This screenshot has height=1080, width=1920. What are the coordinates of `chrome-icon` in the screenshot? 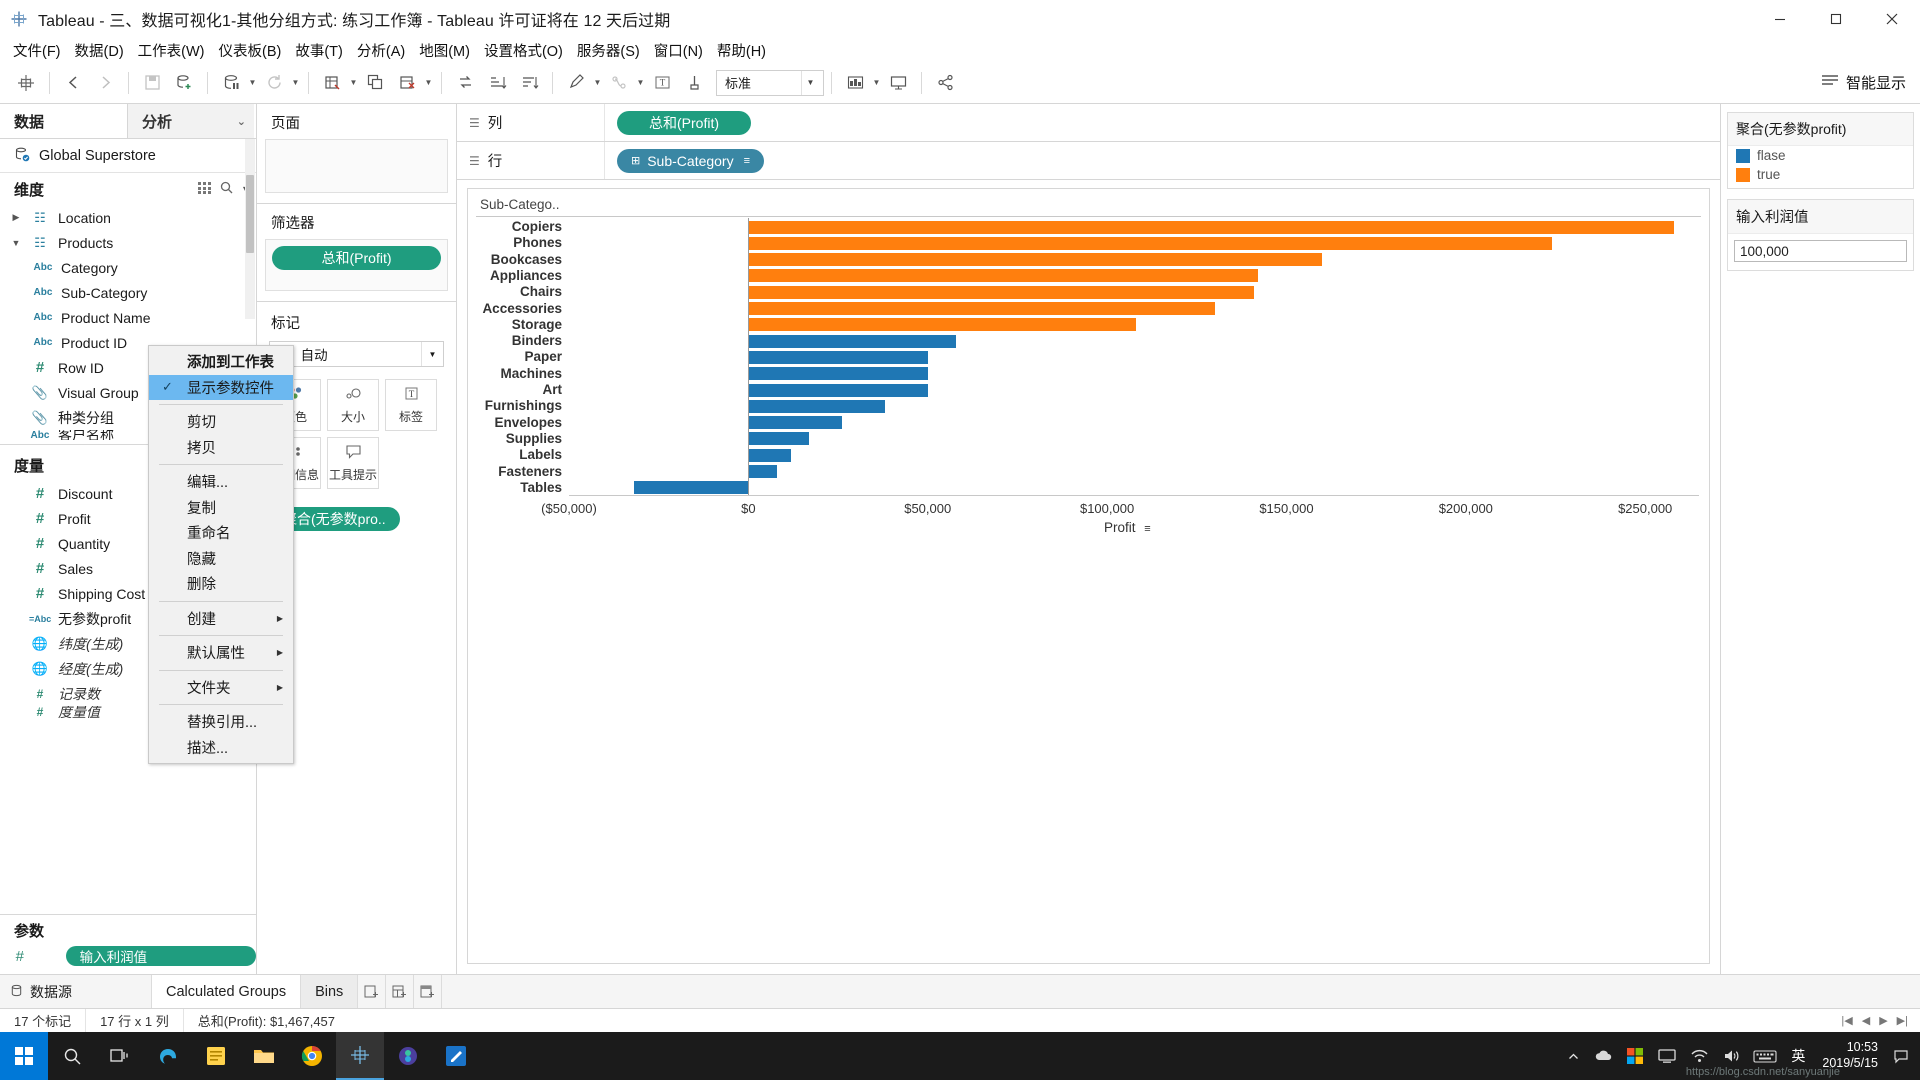 It's located at (312, 1056).